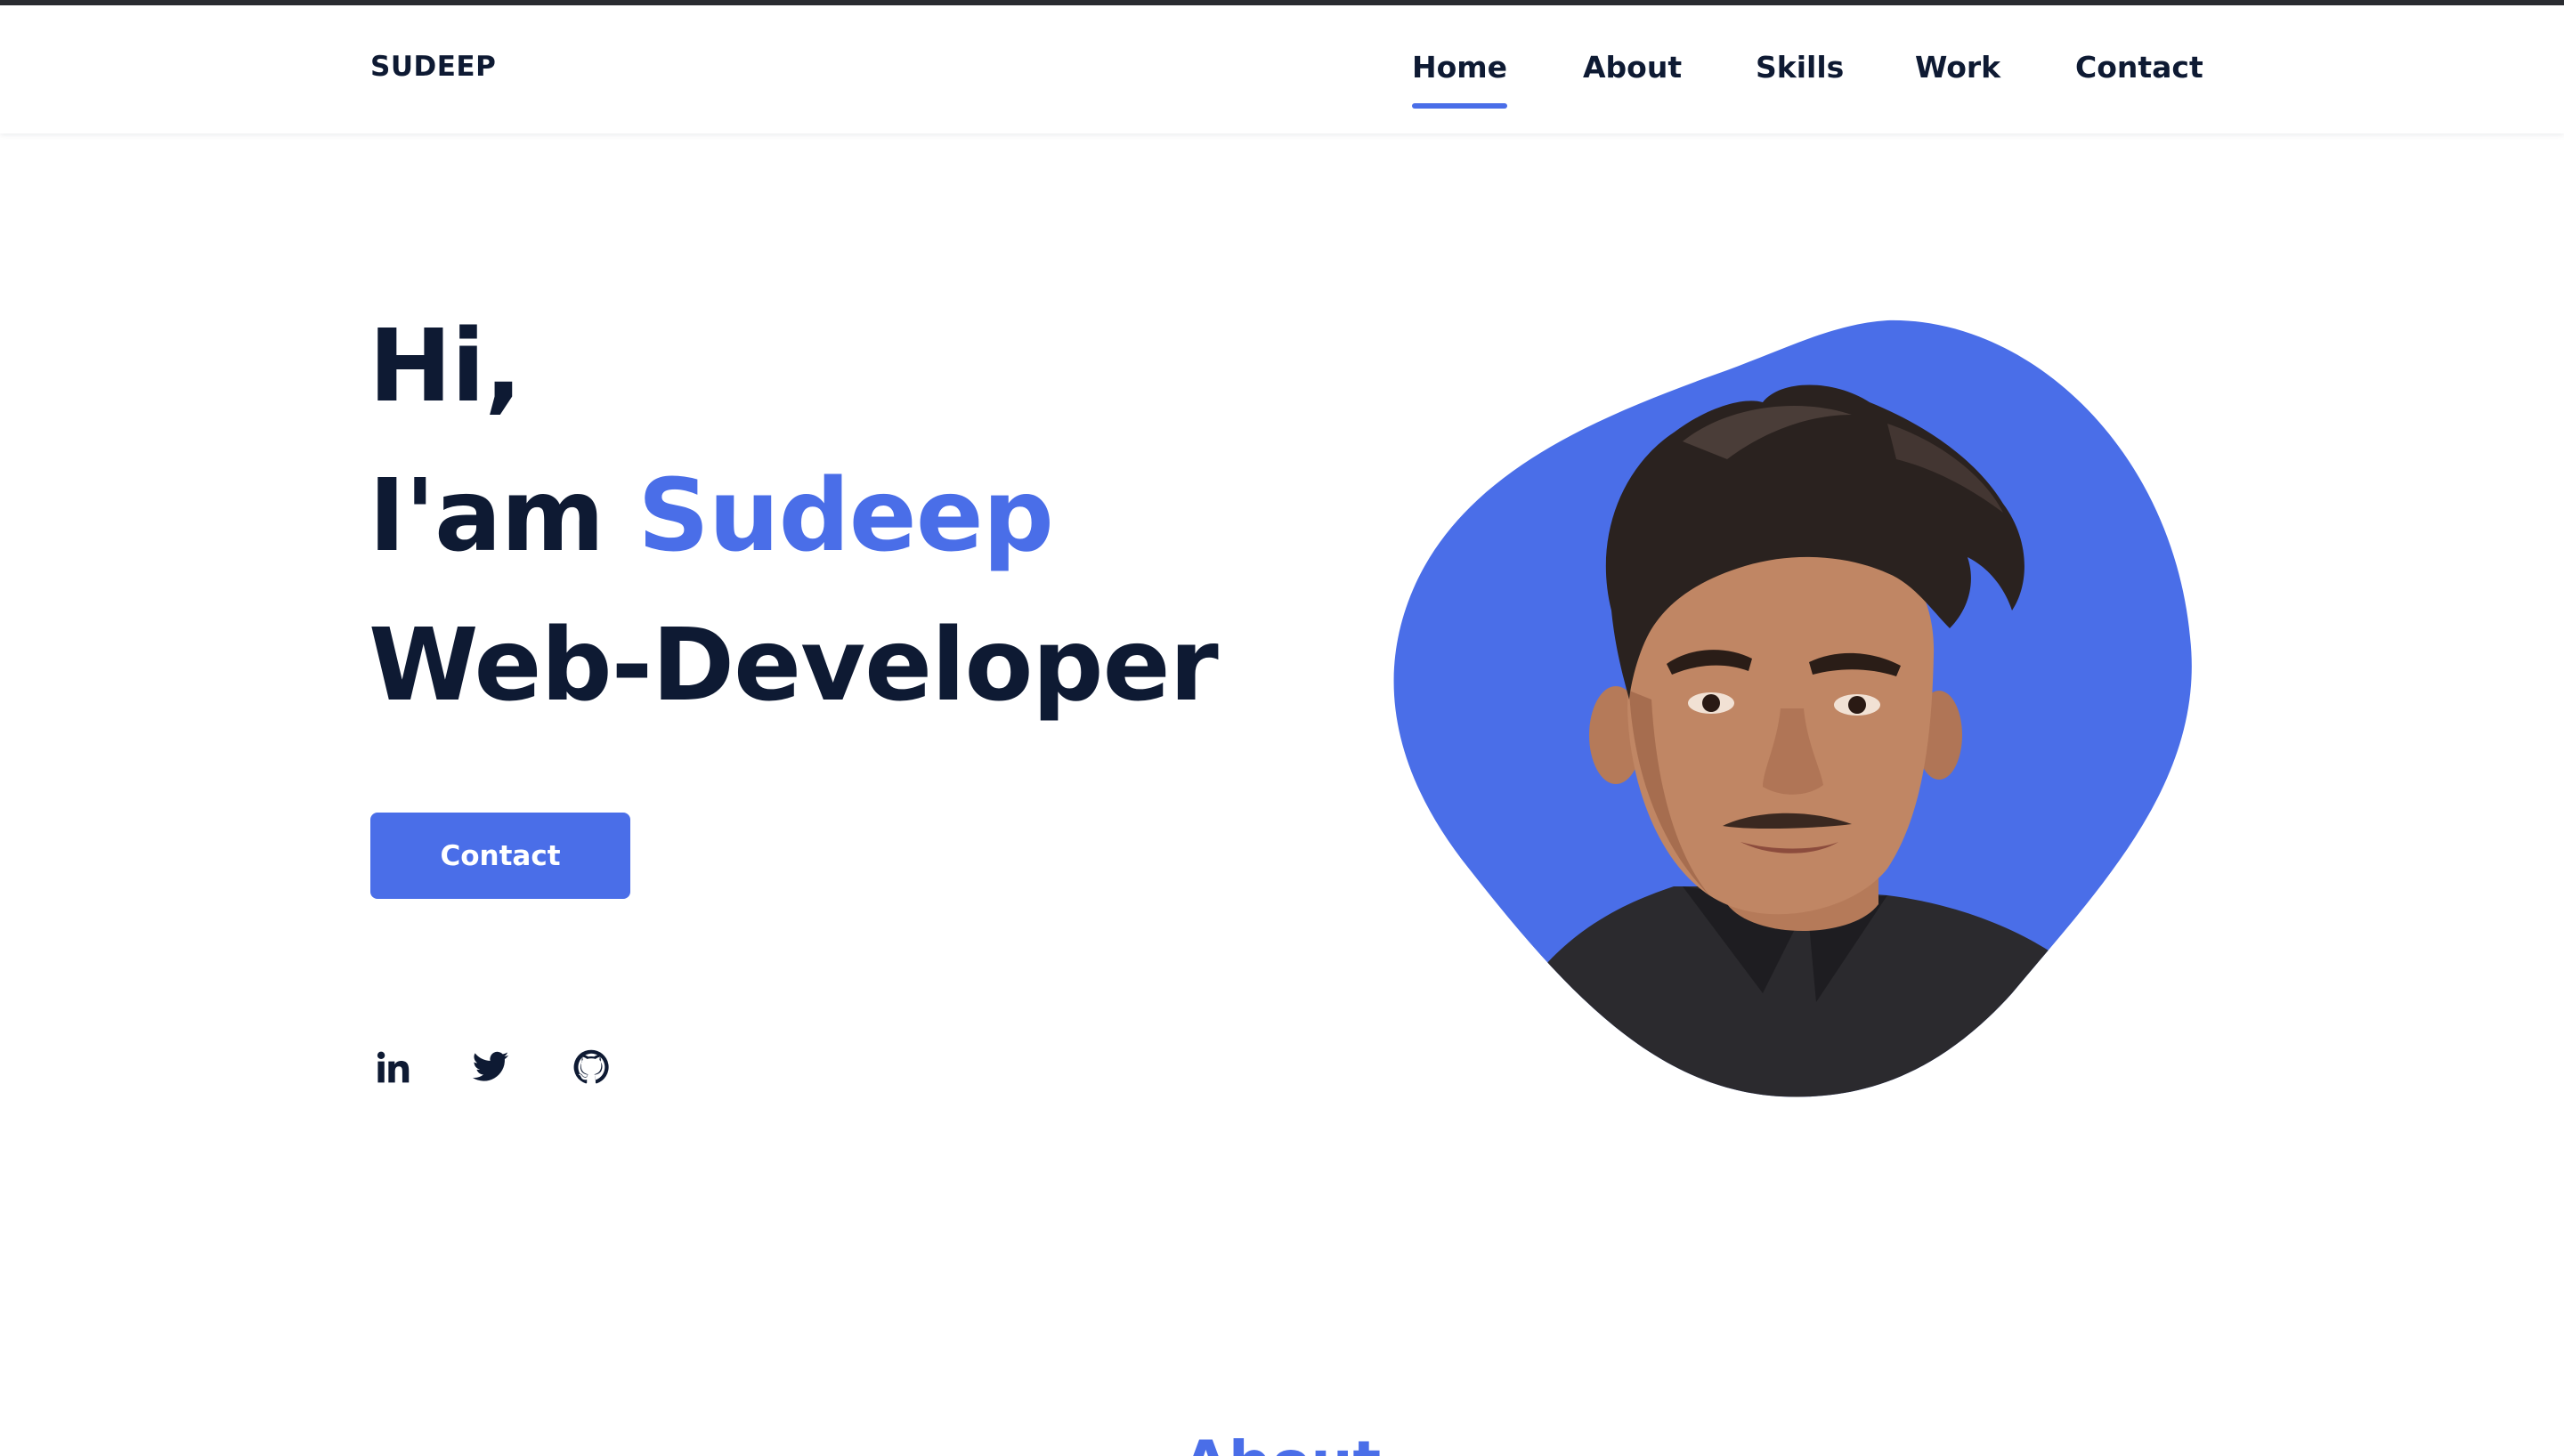 This screenshot has height=1456, width=2564. What do you see at coordinates (845, 516) in the screenshot?
I see `hero-name: Sudeep` at bounding box center [845, 516].